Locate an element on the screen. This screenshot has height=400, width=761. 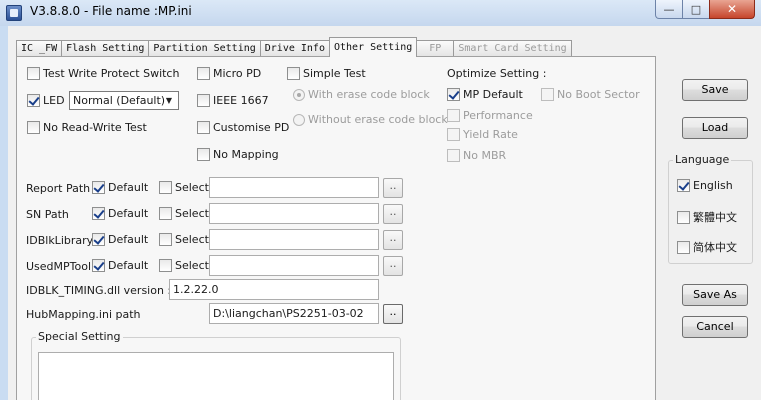
hubmapping-input: D:\liangchan\PS2251-03-02 is located at coordinates (294, 313).